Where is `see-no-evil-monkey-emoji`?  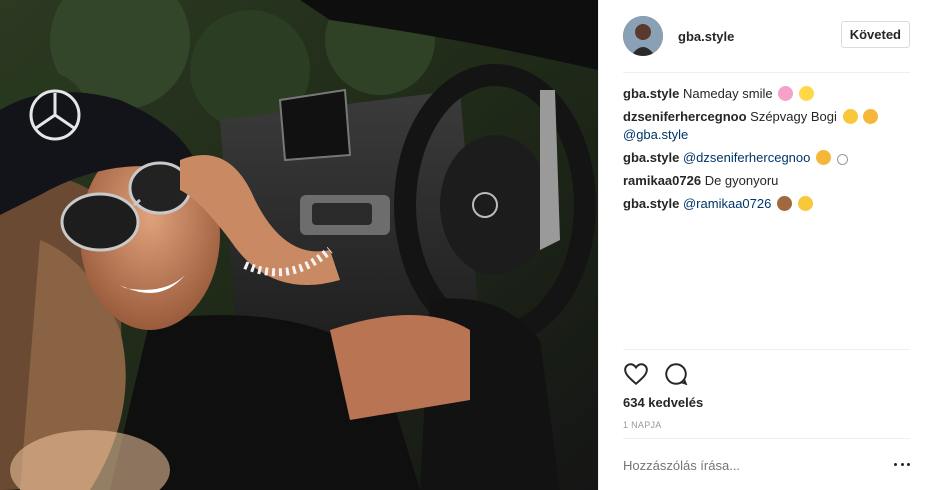 see-no-evil-monkey-emoji is located at coordinates (784, 203).